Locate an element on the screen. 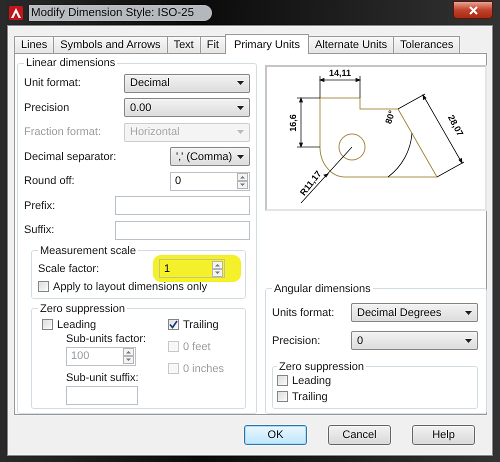 This screenshot has width=500, height=462. tab: Symbols and Arrows is located at coordinates (110, 44).